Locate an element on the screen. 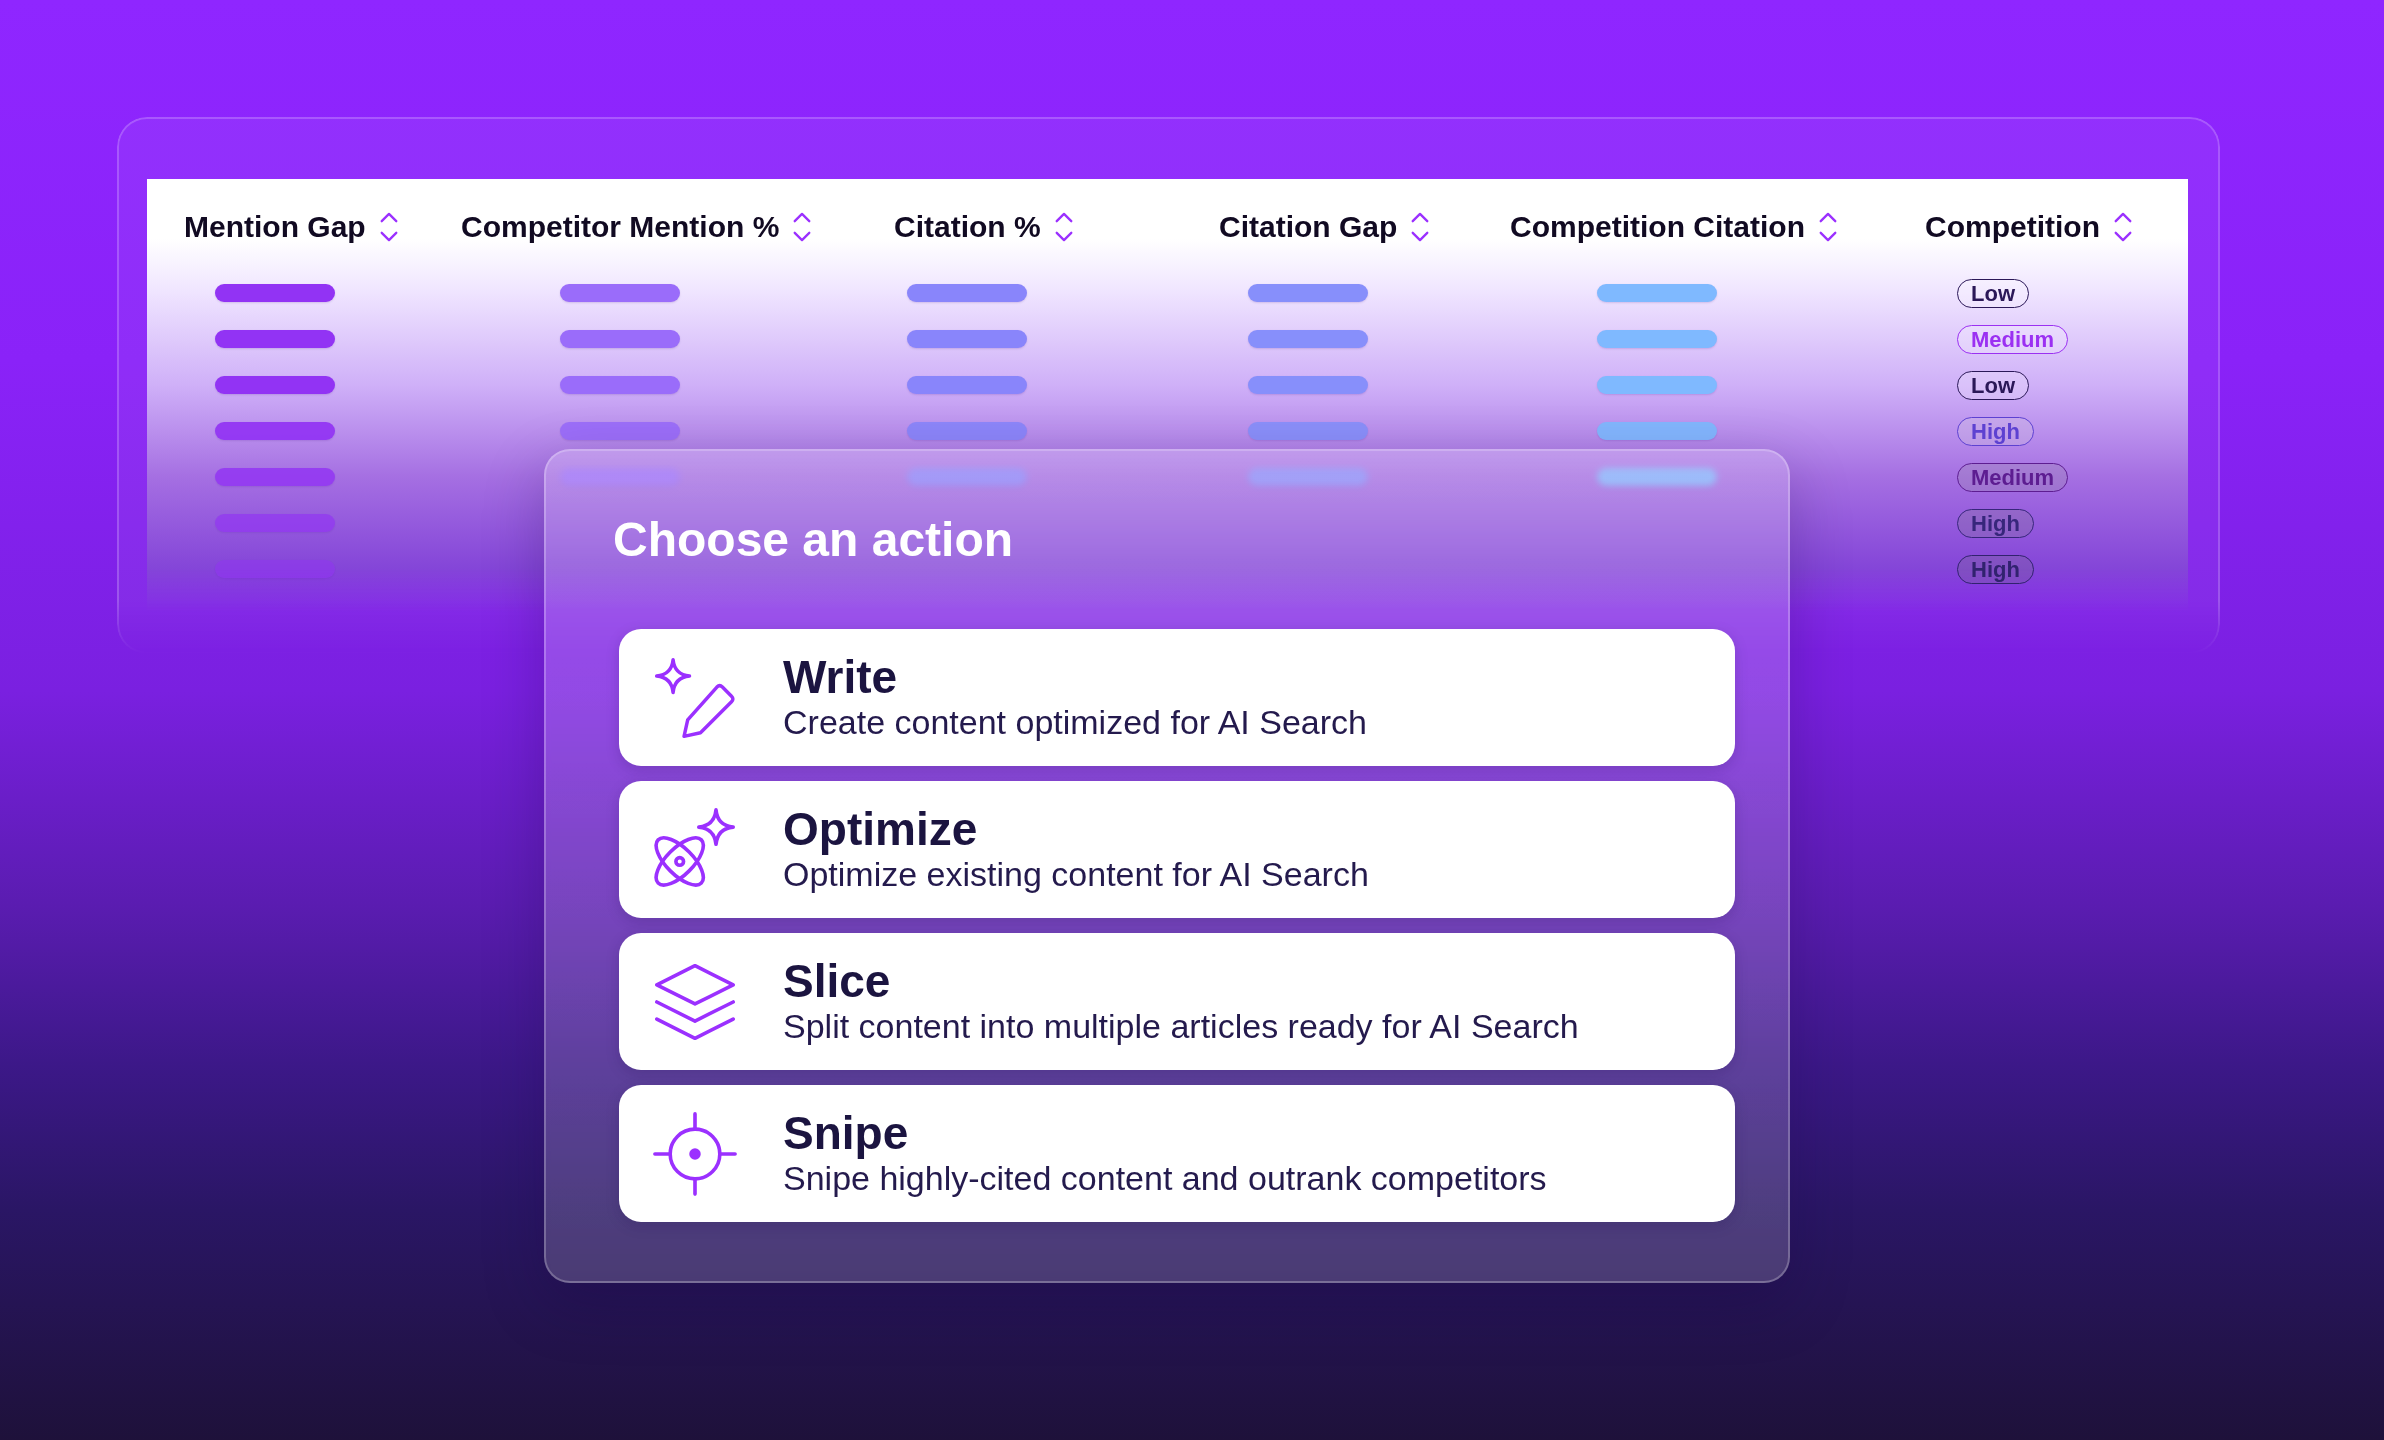 The width and height of the screenshot is (2384, 1440). action-card: Write Create content optimized for AI Search is located at coordinates (1177, 697).